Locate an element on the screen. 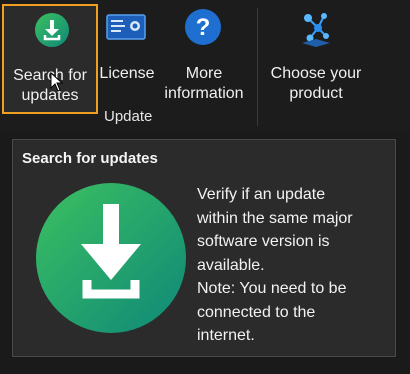 The height and width of the screenshot is (374, 410). license-button: License is located at coordinates (127, 55).